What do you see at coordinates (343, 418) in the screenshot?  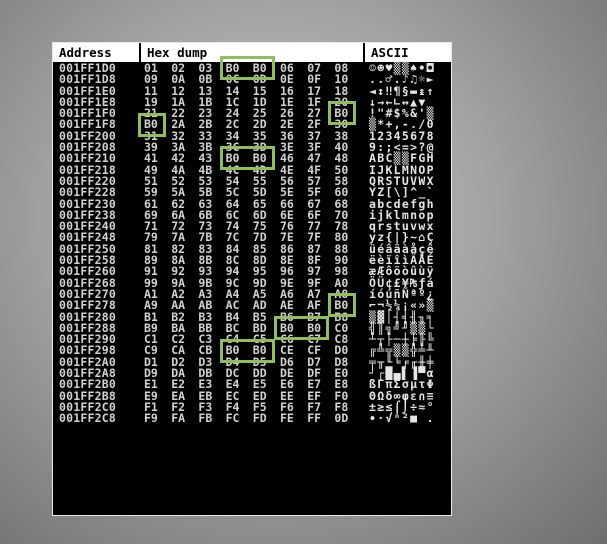 I see `hex-byte: 0D` at bounding box center [343, 418].